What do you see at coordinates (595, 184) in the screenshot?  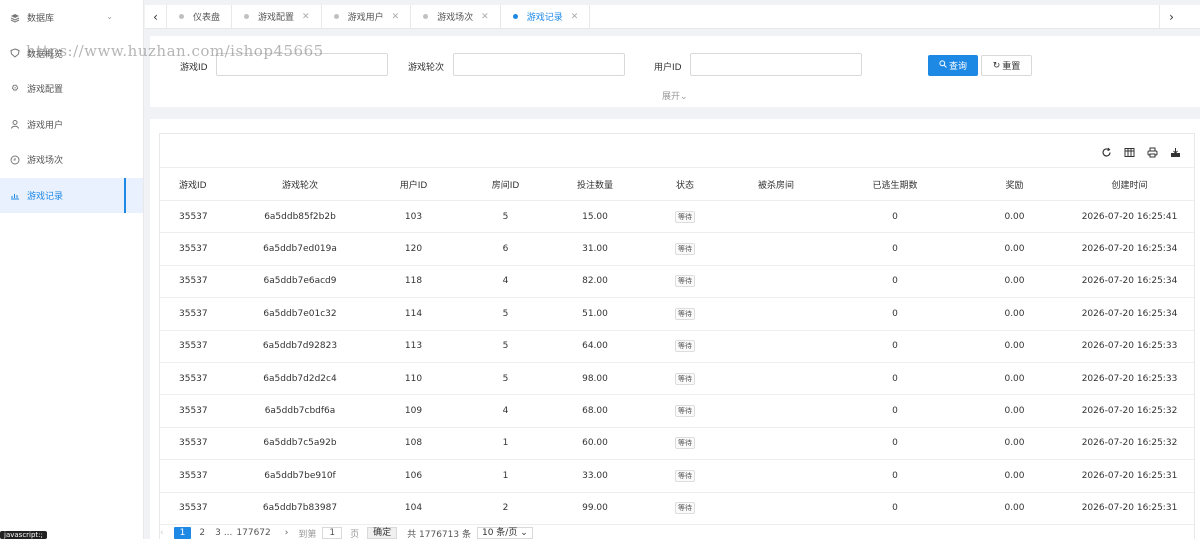 I see `column-header: 投注数量` at bounding box center [595, 184].